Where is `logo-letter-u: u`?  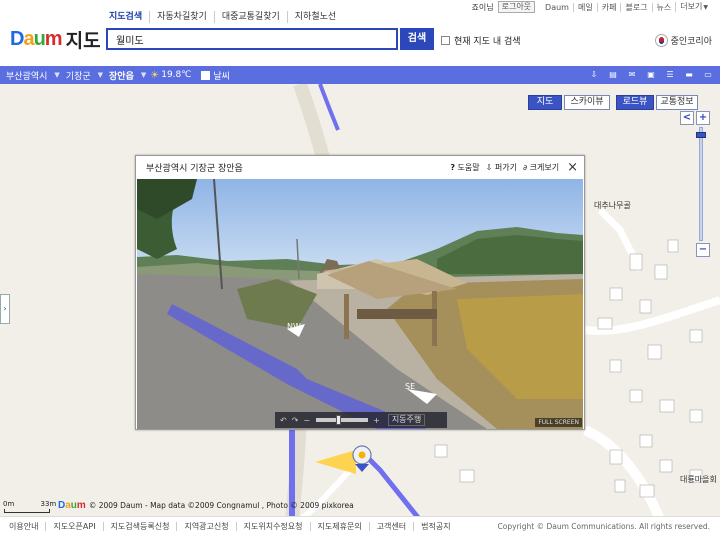
logo-letter-u: u is located at coordinates (39, 38).